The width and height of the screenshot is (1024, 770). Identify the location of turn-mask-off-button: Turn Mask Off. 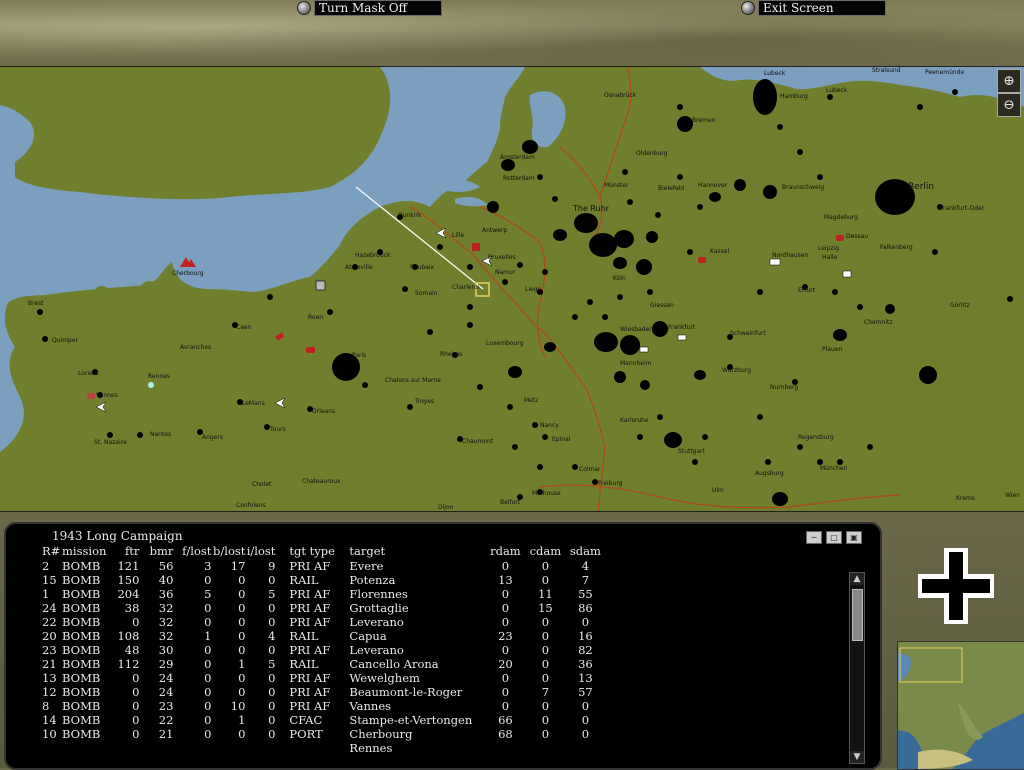
(369, 8).